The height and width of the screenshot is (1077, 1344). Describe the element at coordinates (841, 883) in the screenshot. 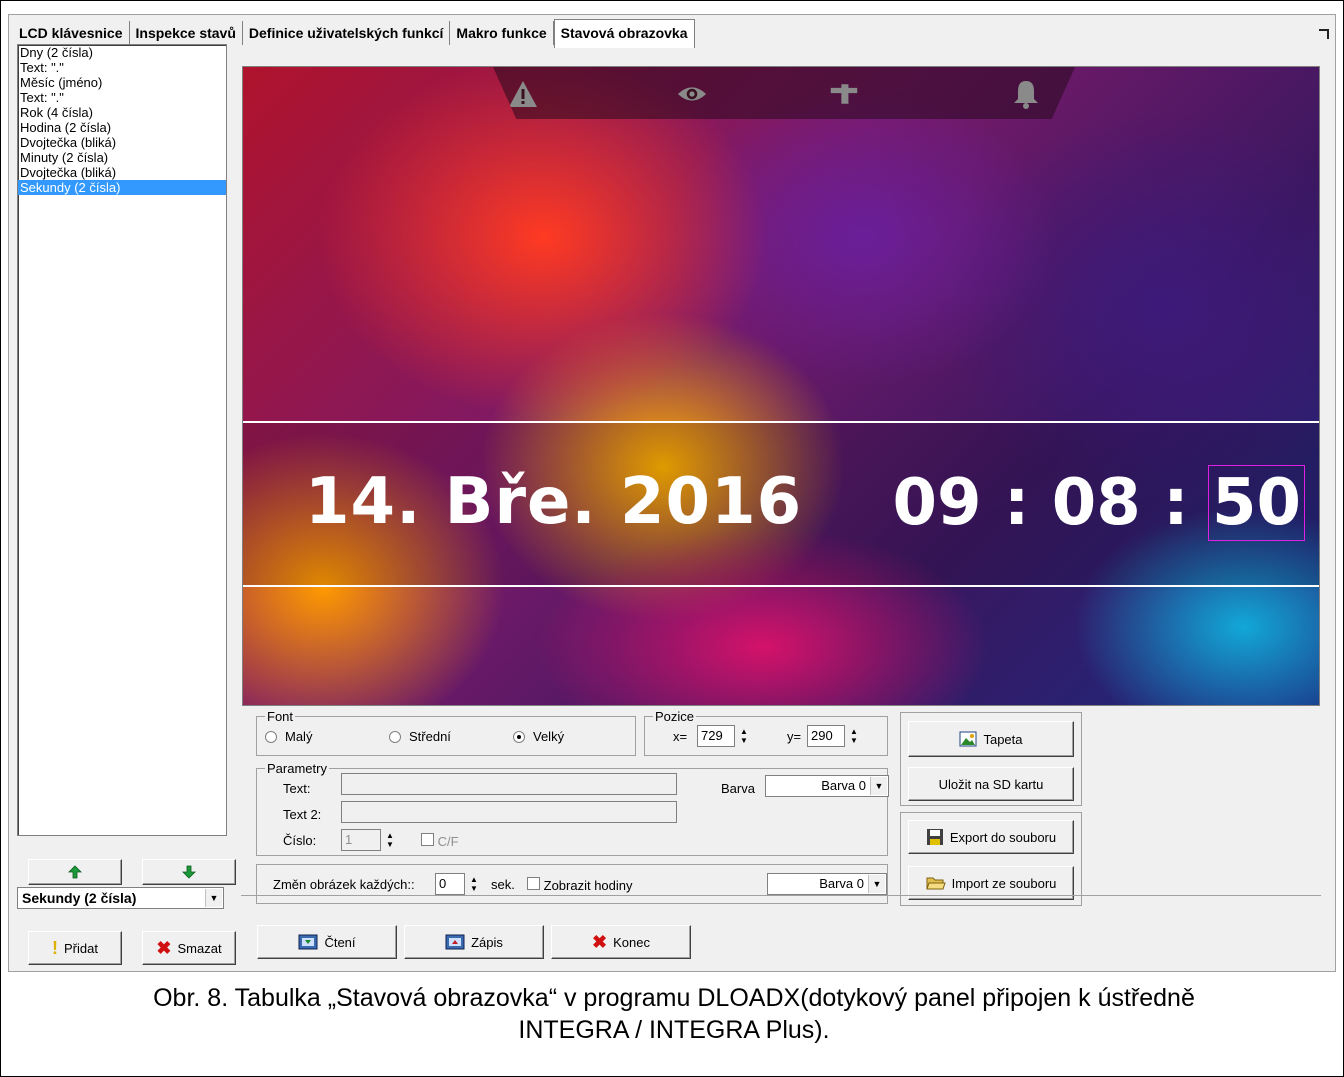

I see `clock-color-value: Barva 0` at that location.